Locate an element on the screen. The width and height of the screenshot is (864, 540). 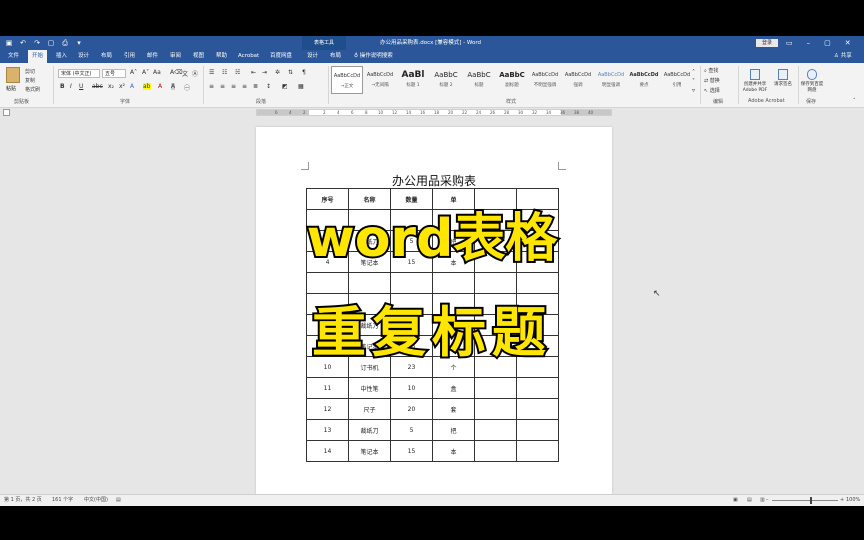
tab-selector-button is located at coordinates (6, 112).